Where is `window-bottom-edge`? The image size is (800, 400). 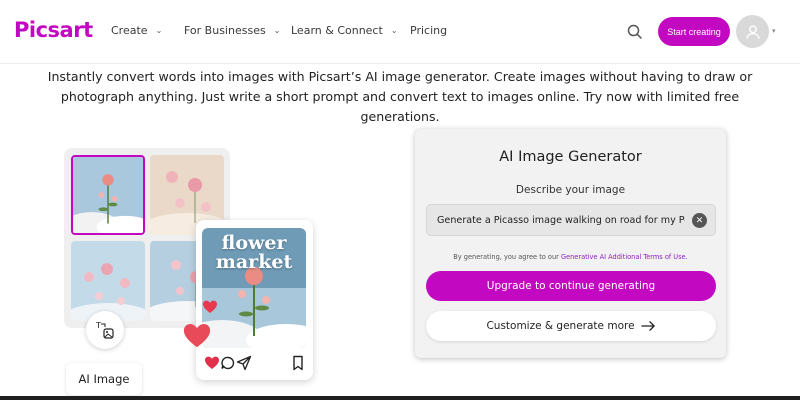
window-bottom-edge is located at coordinates (400, 398).